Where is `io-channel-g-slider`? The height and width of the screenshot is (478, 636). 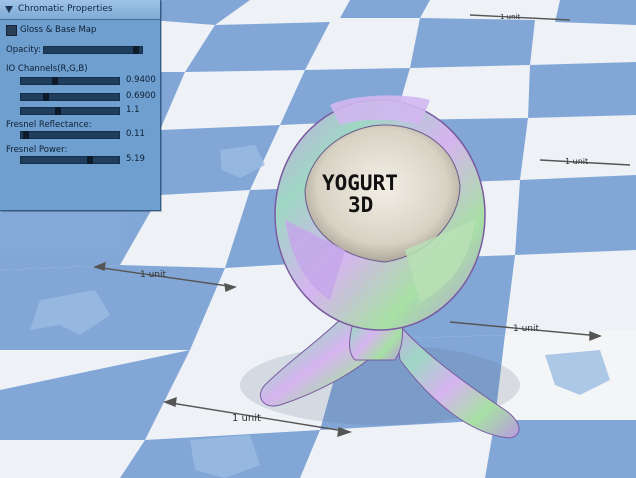 io-channel-g-slider is located at coordinates (70, 97).